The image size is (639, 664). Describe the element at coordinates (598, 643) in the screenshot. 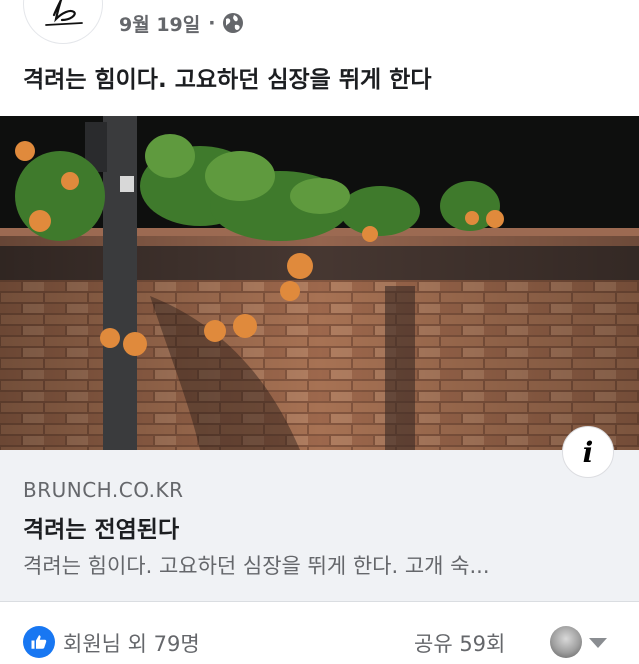

I see `chevron-down-icon` at that location.